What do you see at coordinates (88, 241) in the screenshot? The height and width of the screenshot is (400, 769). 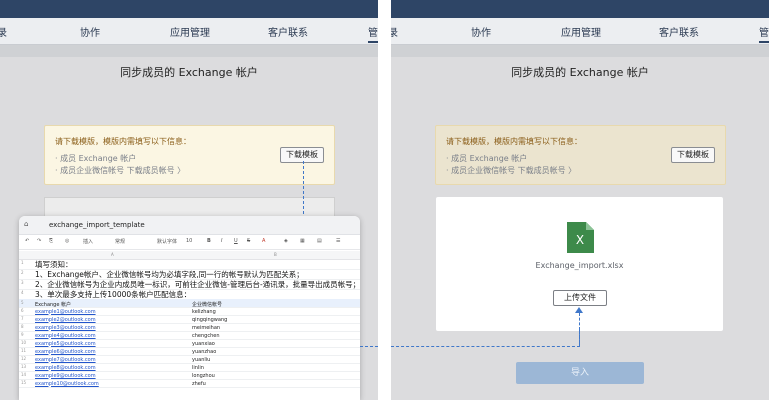 I see `insert-menu: 插入` at bounding box center [88, 241].